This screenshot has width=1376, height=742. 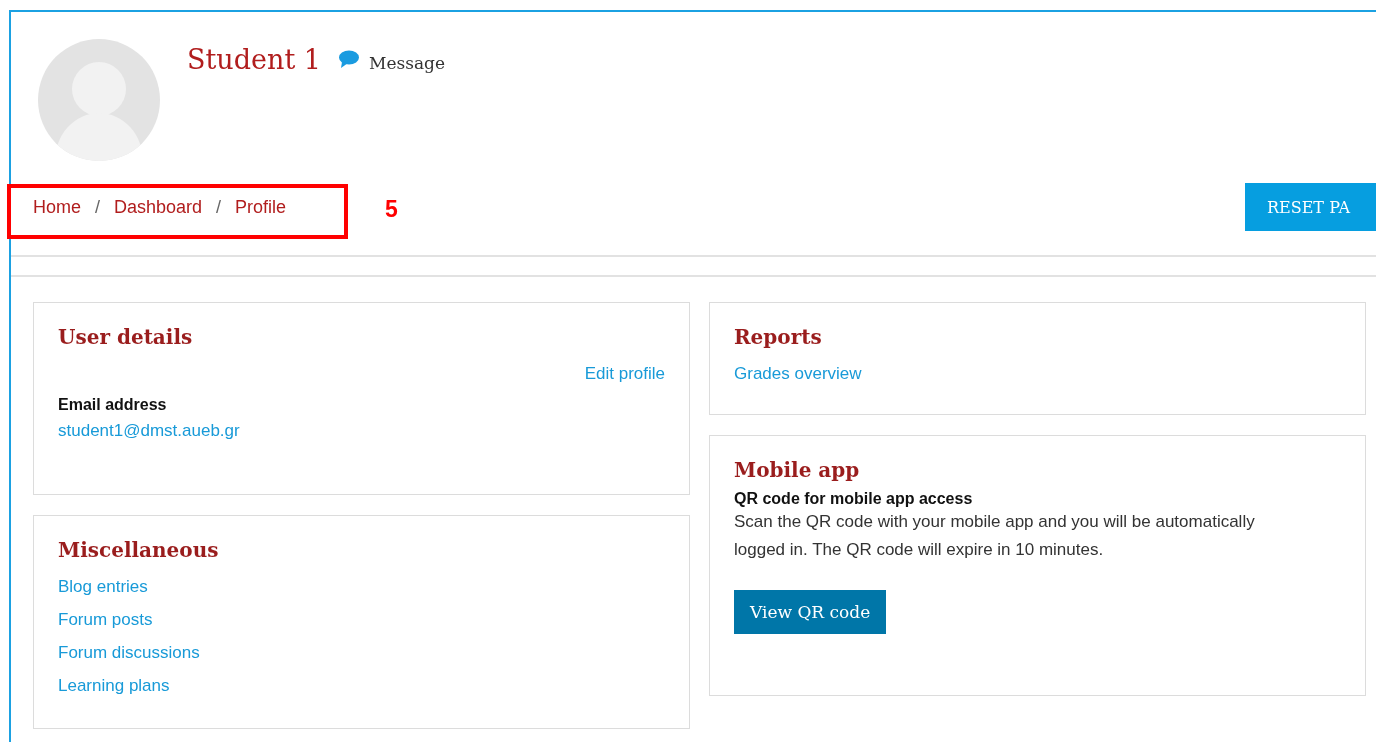 I want to click on section-heading: QR code for mobile app access, so click(x=854, y=499).